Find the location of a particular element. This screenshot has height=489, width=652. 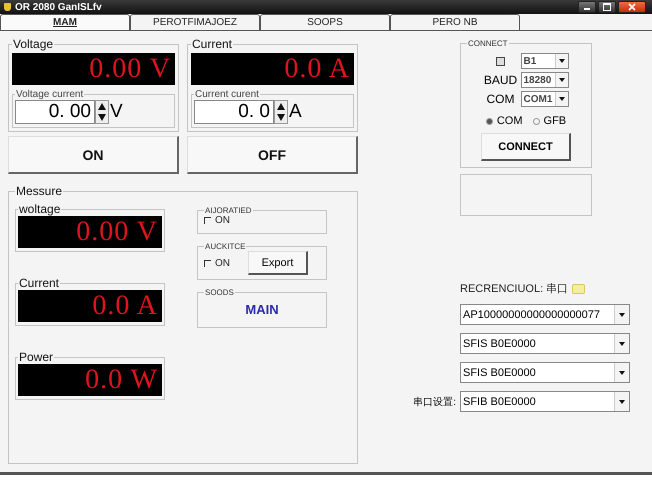

close-icon is located at coordinates (632, 7).